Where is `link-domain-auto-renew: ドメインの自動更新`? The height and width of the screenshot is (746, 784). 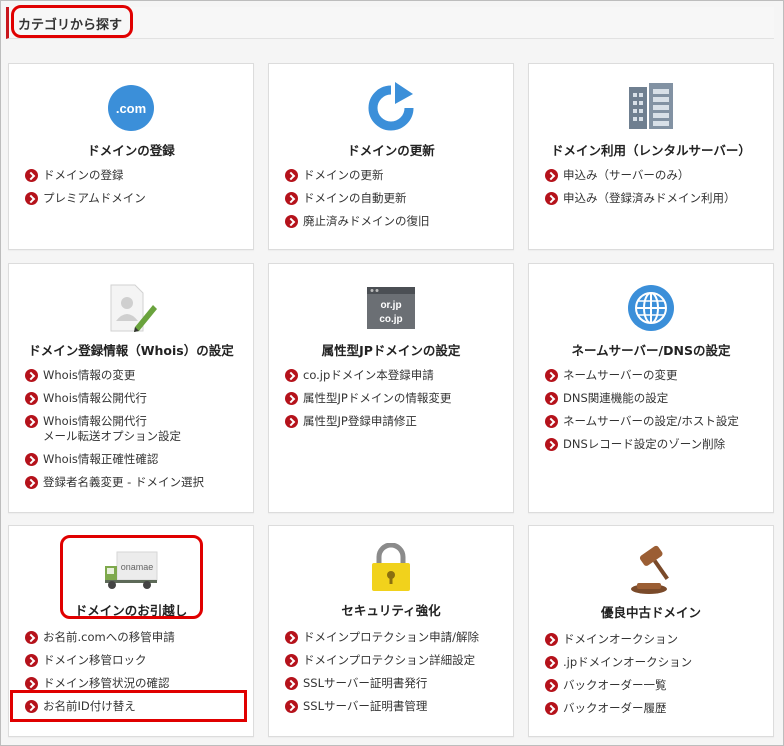
link-domain-auto-renew: ドメインの自動更新 is located at coordinates (395, 198).